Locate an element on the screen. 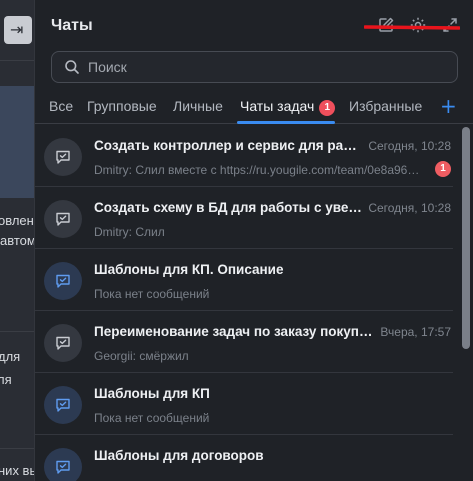 Image resolution: width=473 pixels, height=481 pixels. chat-title: Шаблоны для КП is located at coordinates (152, 393).